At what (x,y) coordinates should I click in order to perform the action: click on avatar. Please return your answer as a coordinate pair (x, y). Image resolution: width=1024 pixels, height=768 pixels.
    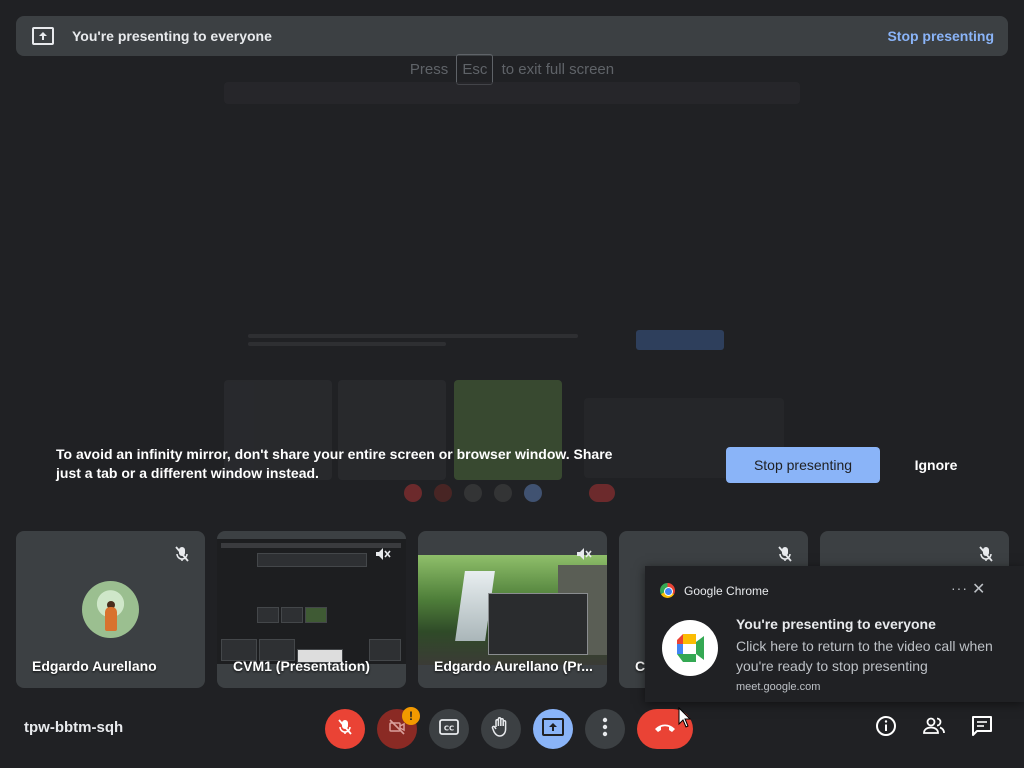
    Looking at the image, I should click on (110, 609).